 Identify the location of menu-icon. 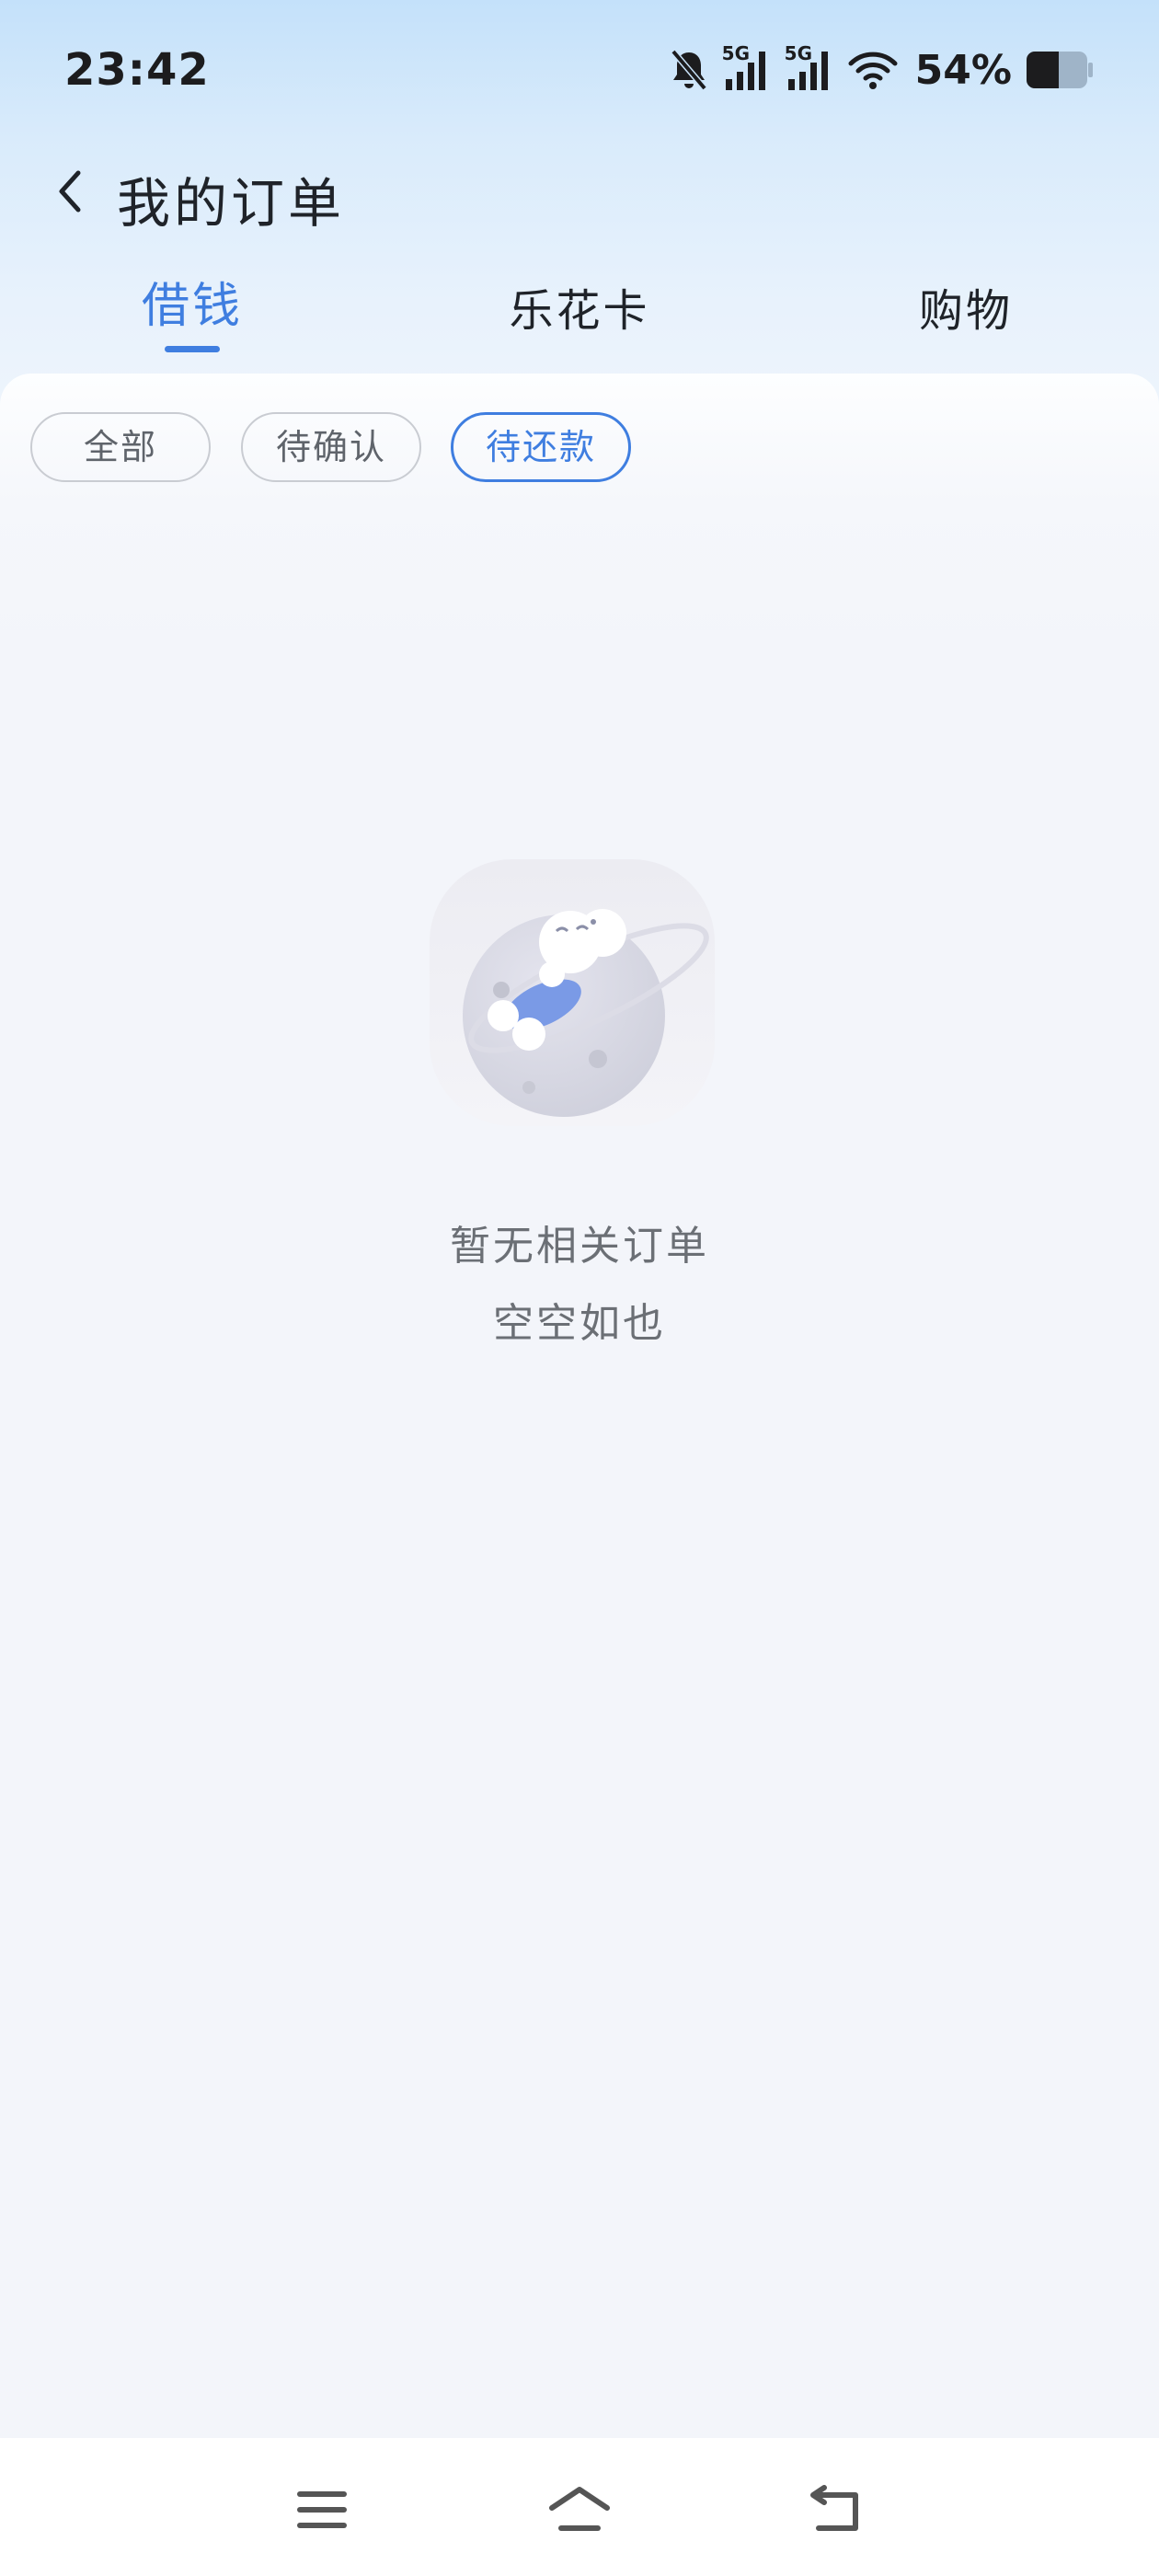
(322, 2511).